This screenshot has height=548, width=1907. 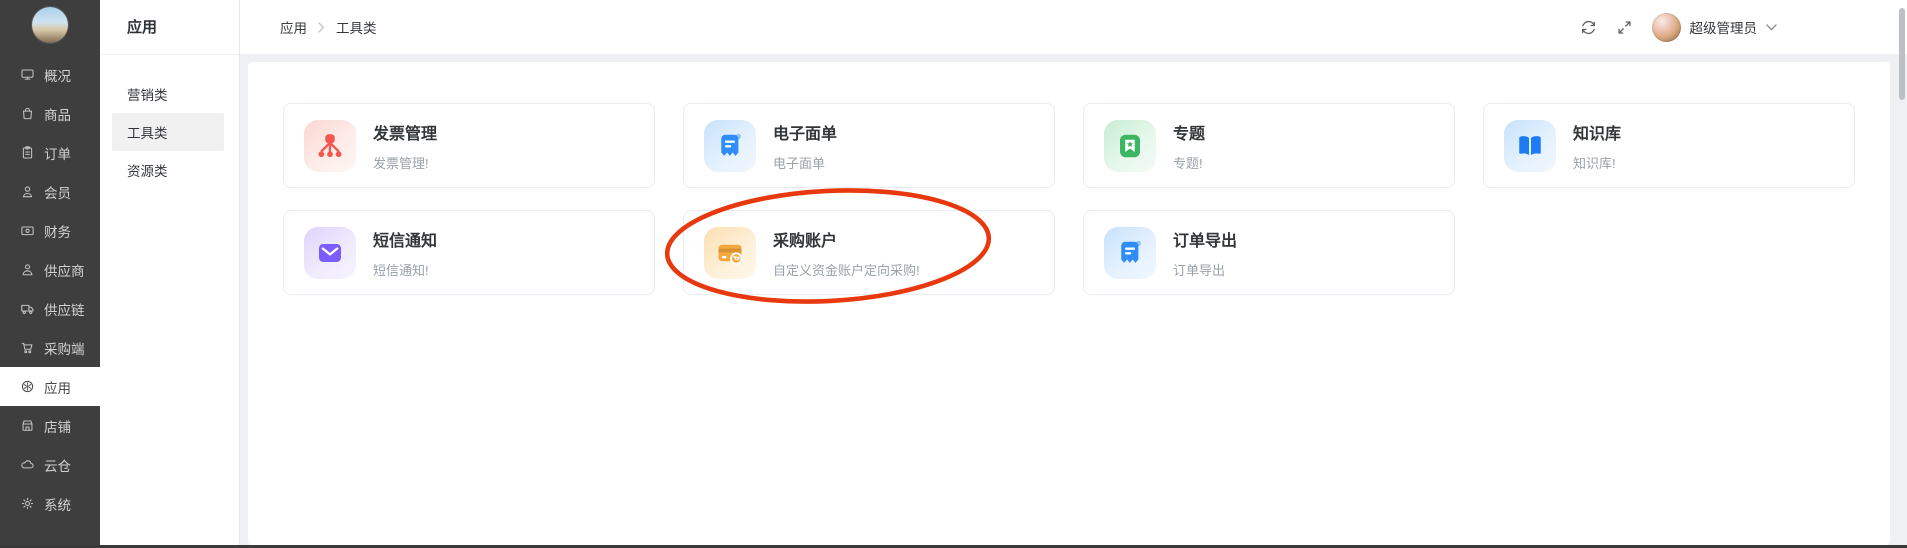 What do you see at coordinates (805, 241) in the screenshot?
I see `app-card-title: 采购账户` at bounding box center [805, 241].